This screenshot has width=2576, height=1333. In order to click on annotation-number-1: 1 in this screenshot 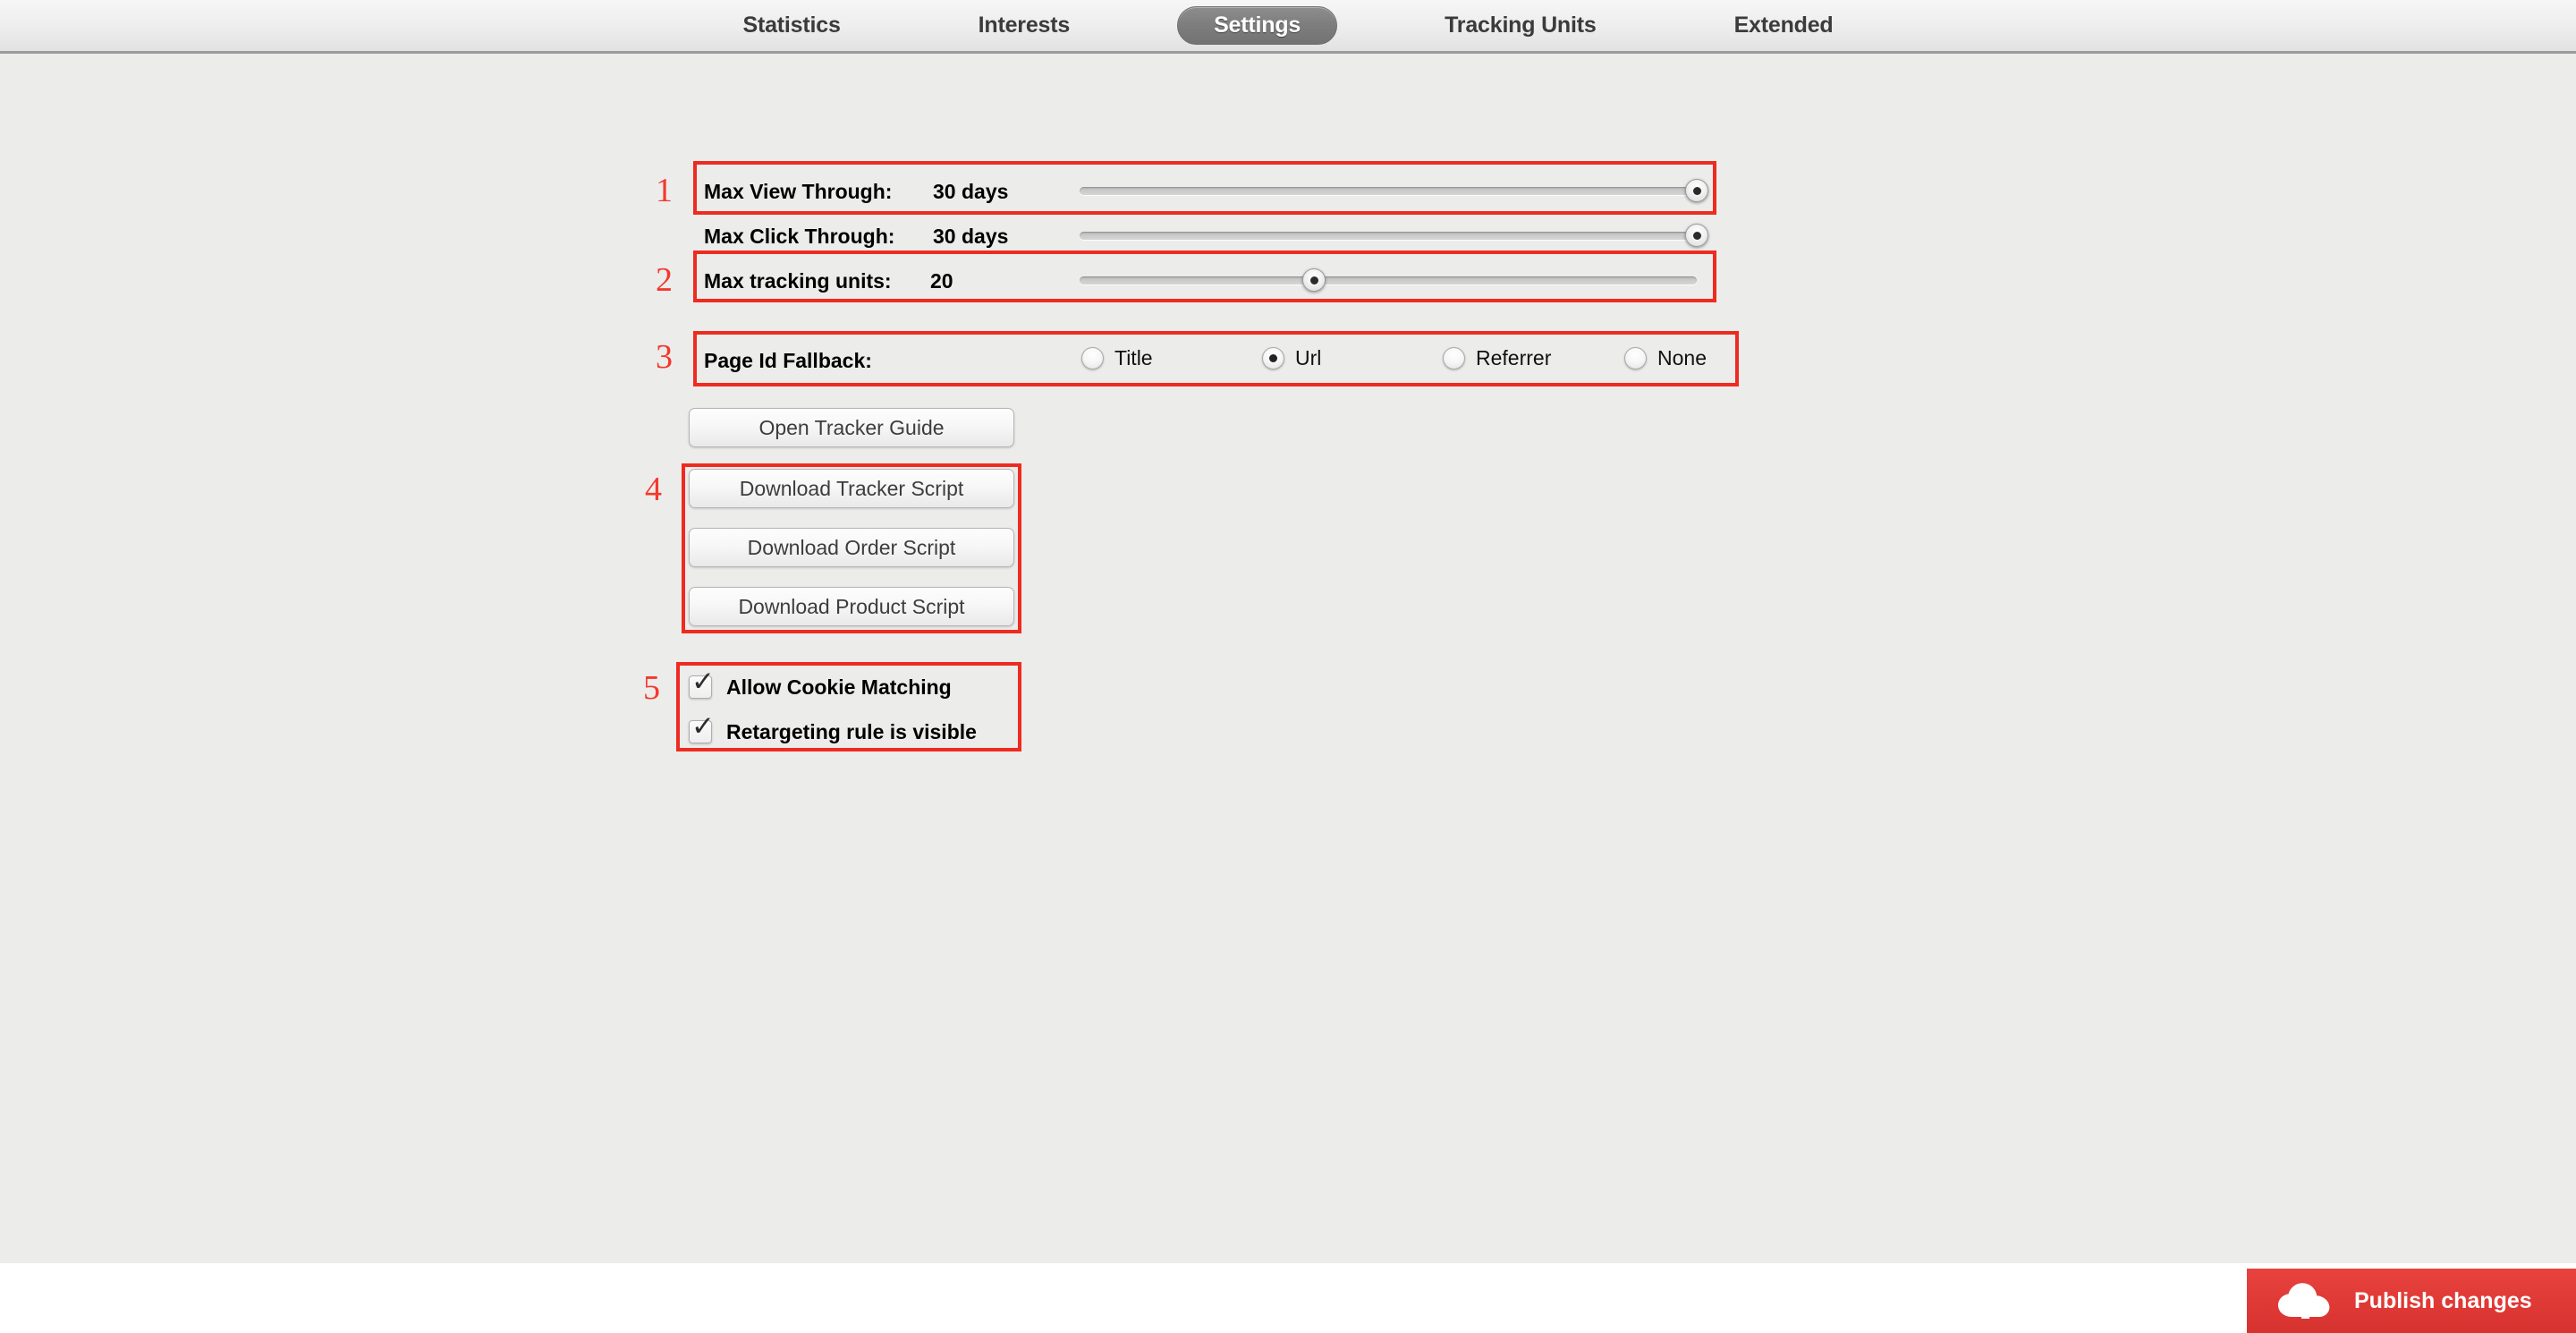, I will do `click(664, 190)`.